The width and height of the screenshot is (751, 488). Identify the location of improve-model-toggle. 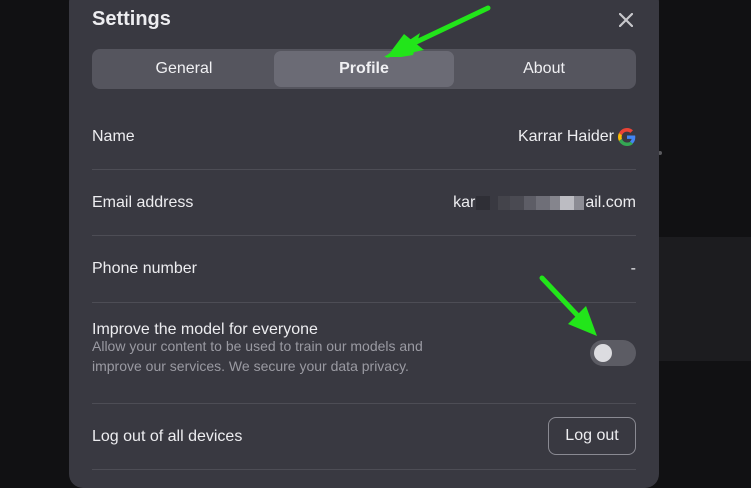
(613, 353).